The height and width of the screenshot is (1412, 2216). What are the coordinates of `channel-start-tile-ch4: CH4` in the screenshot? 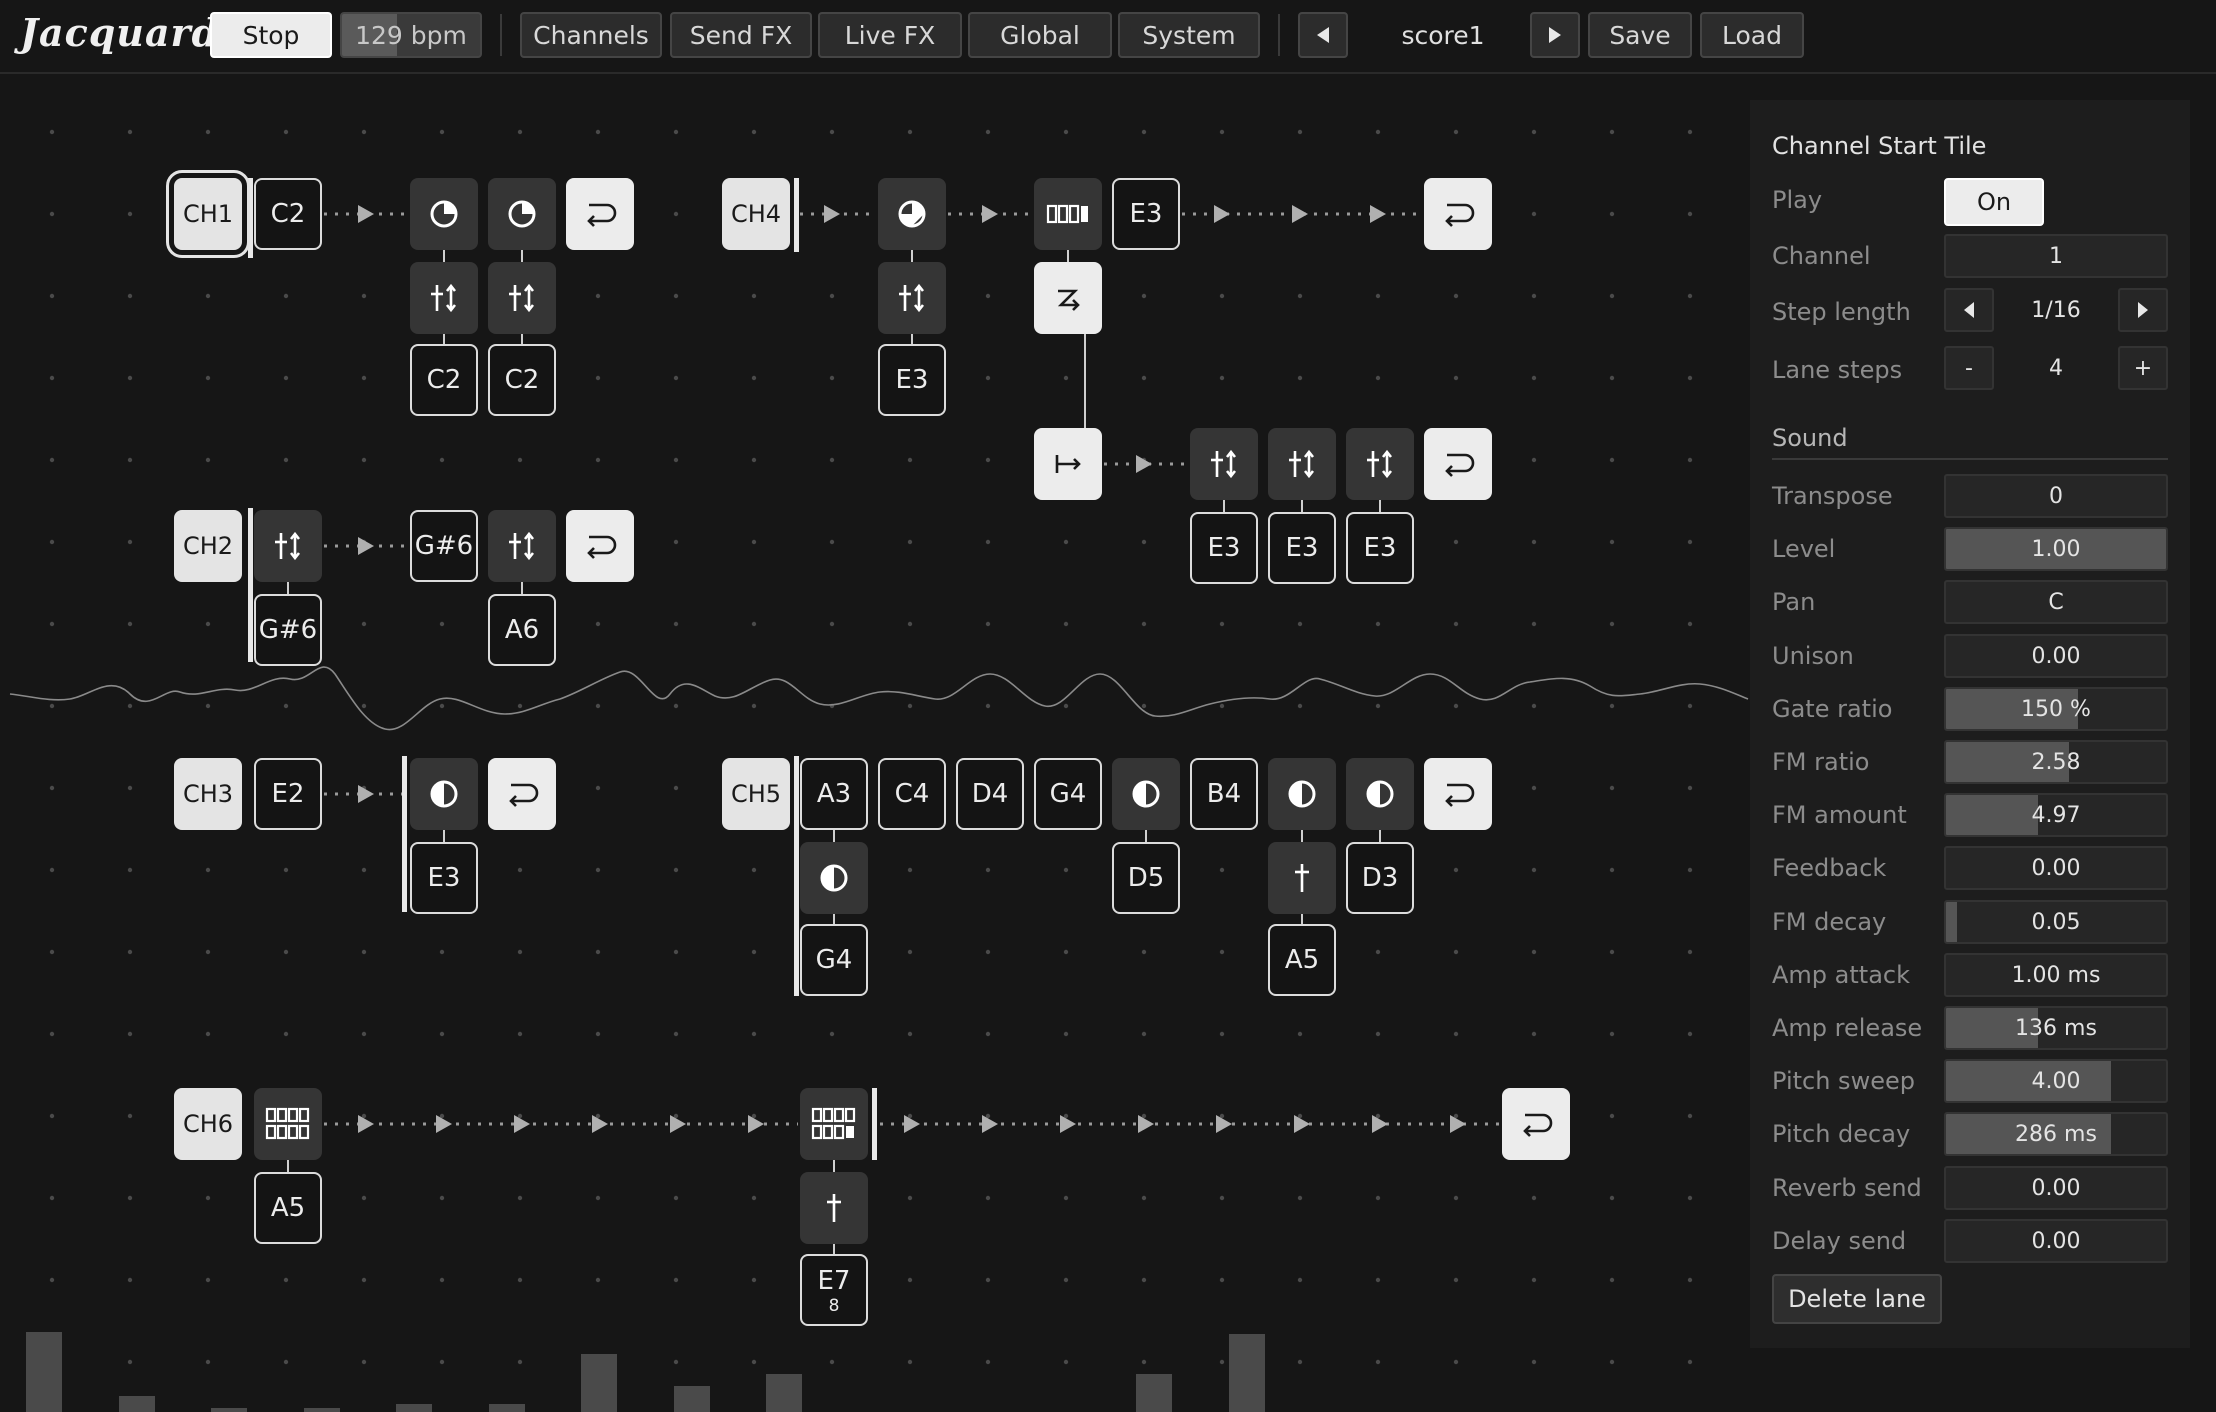 It's located at (756, 214).